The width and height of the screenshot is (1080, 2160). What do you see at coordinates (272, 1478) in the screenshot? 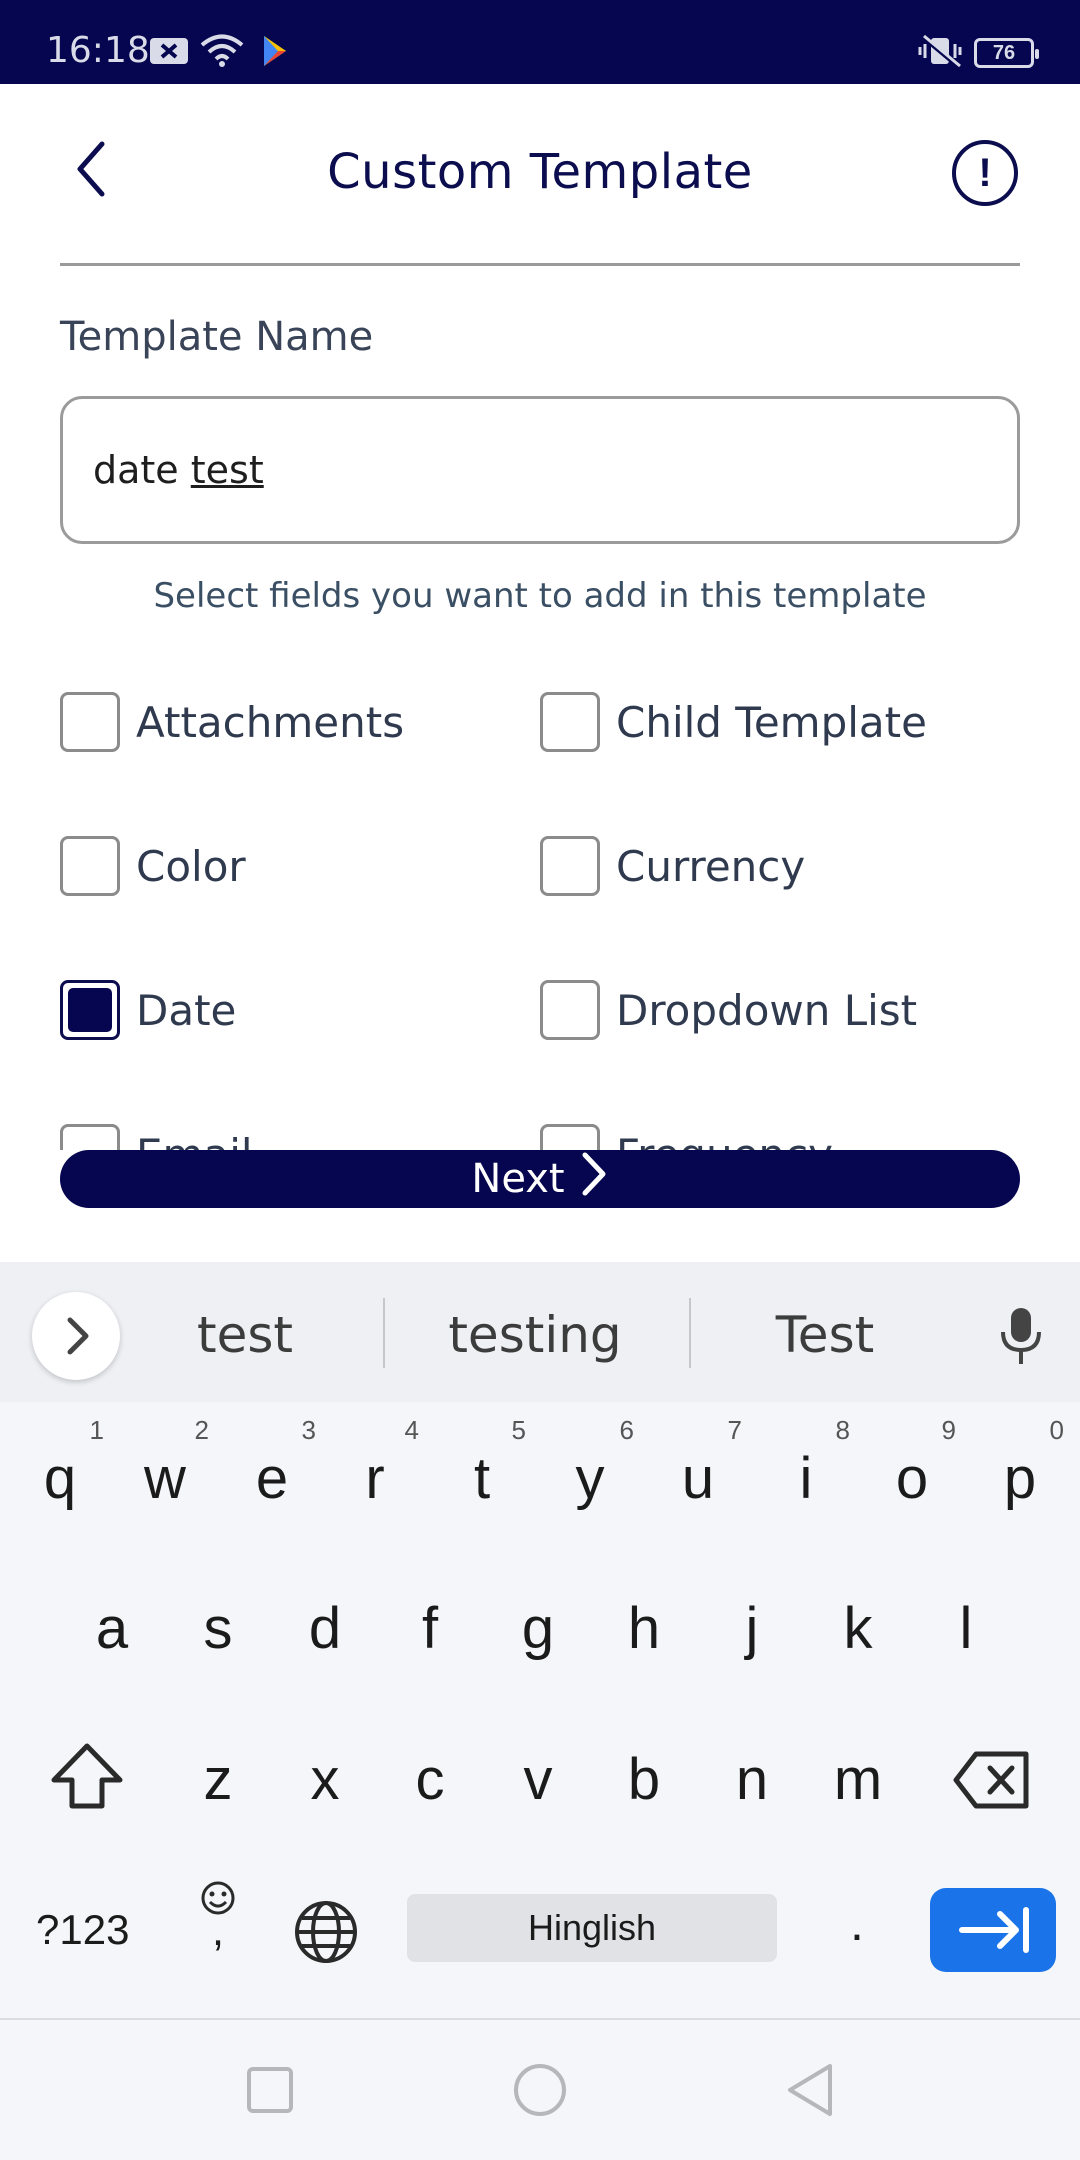
I see `key-label: e` at bounding box center [272, 1478].